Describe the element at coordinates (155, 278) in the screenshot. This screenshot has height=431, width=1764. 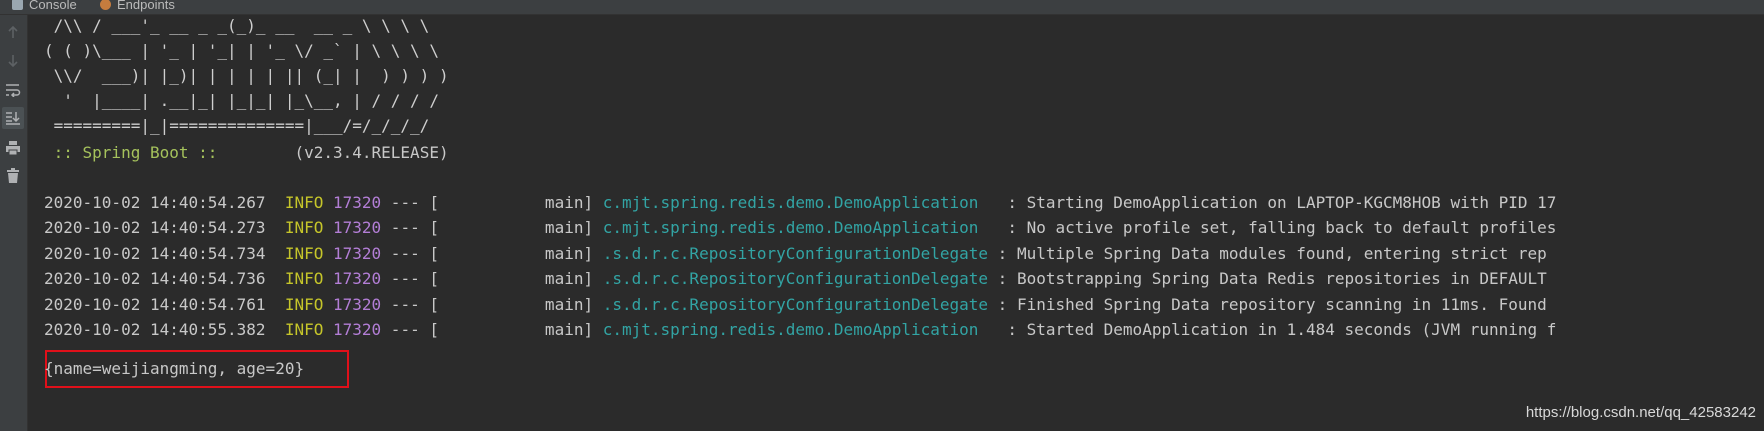
I see `log-timestamp: 2020-10-02 14:40:54.736` at that location.